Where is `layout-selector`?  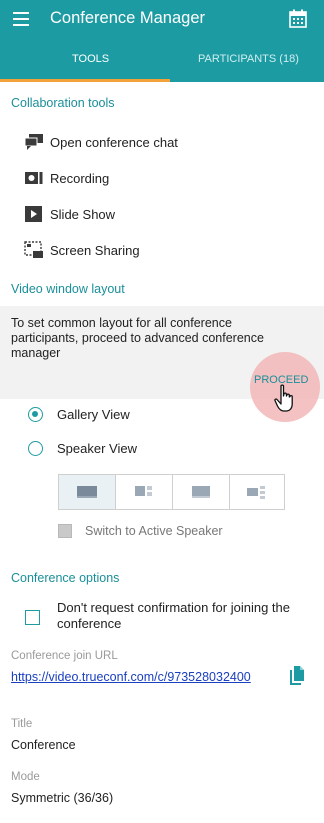 layout-selector is located at coordinates (171, 492).